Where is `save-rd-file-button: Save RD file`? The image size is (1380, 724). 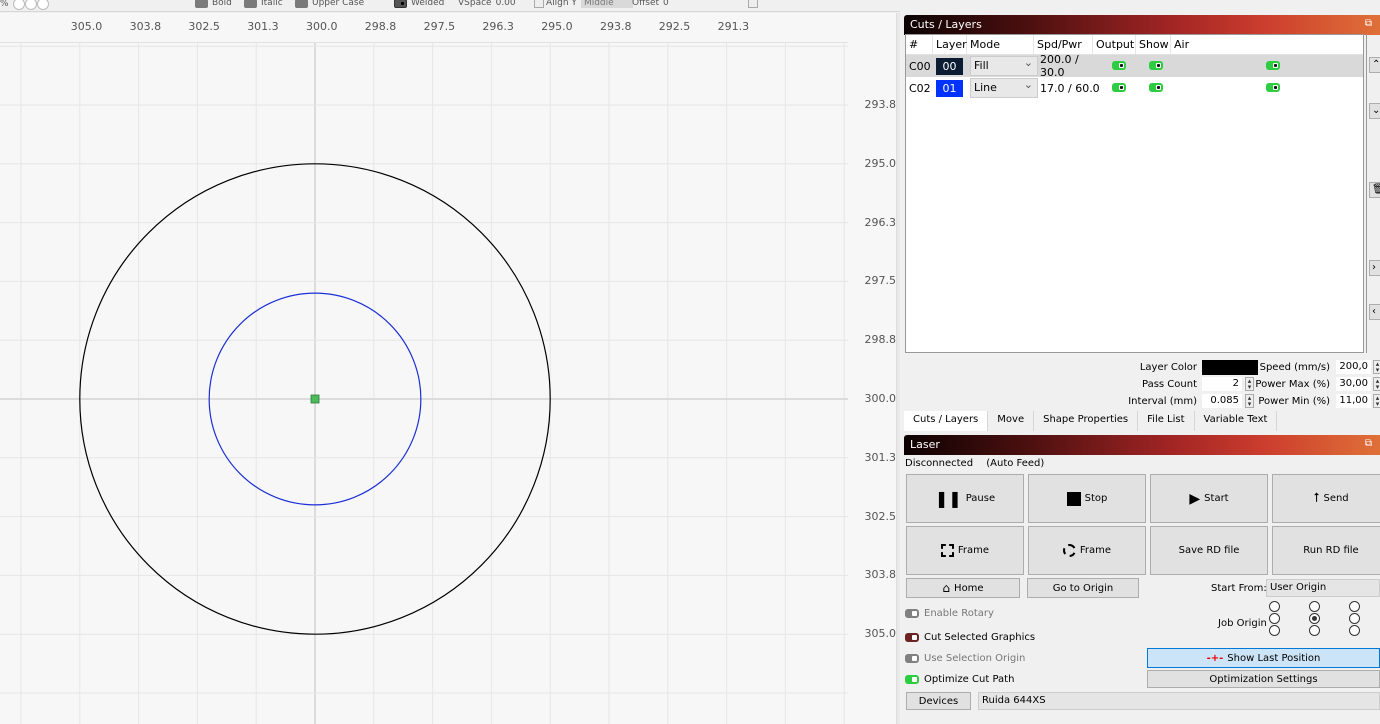 save-rd-file-button: Save RD file is located at coordinates (1209, 550).